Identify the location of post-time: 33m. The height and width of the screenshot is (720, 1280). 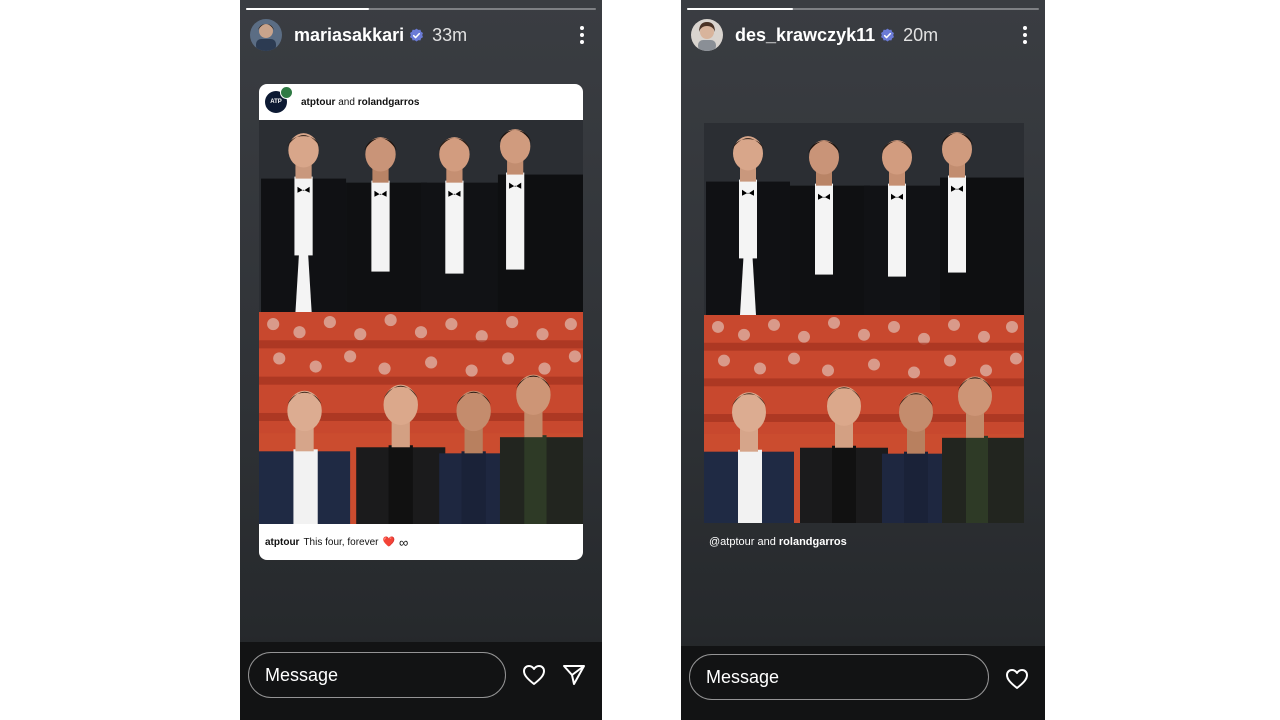
(450, 34).